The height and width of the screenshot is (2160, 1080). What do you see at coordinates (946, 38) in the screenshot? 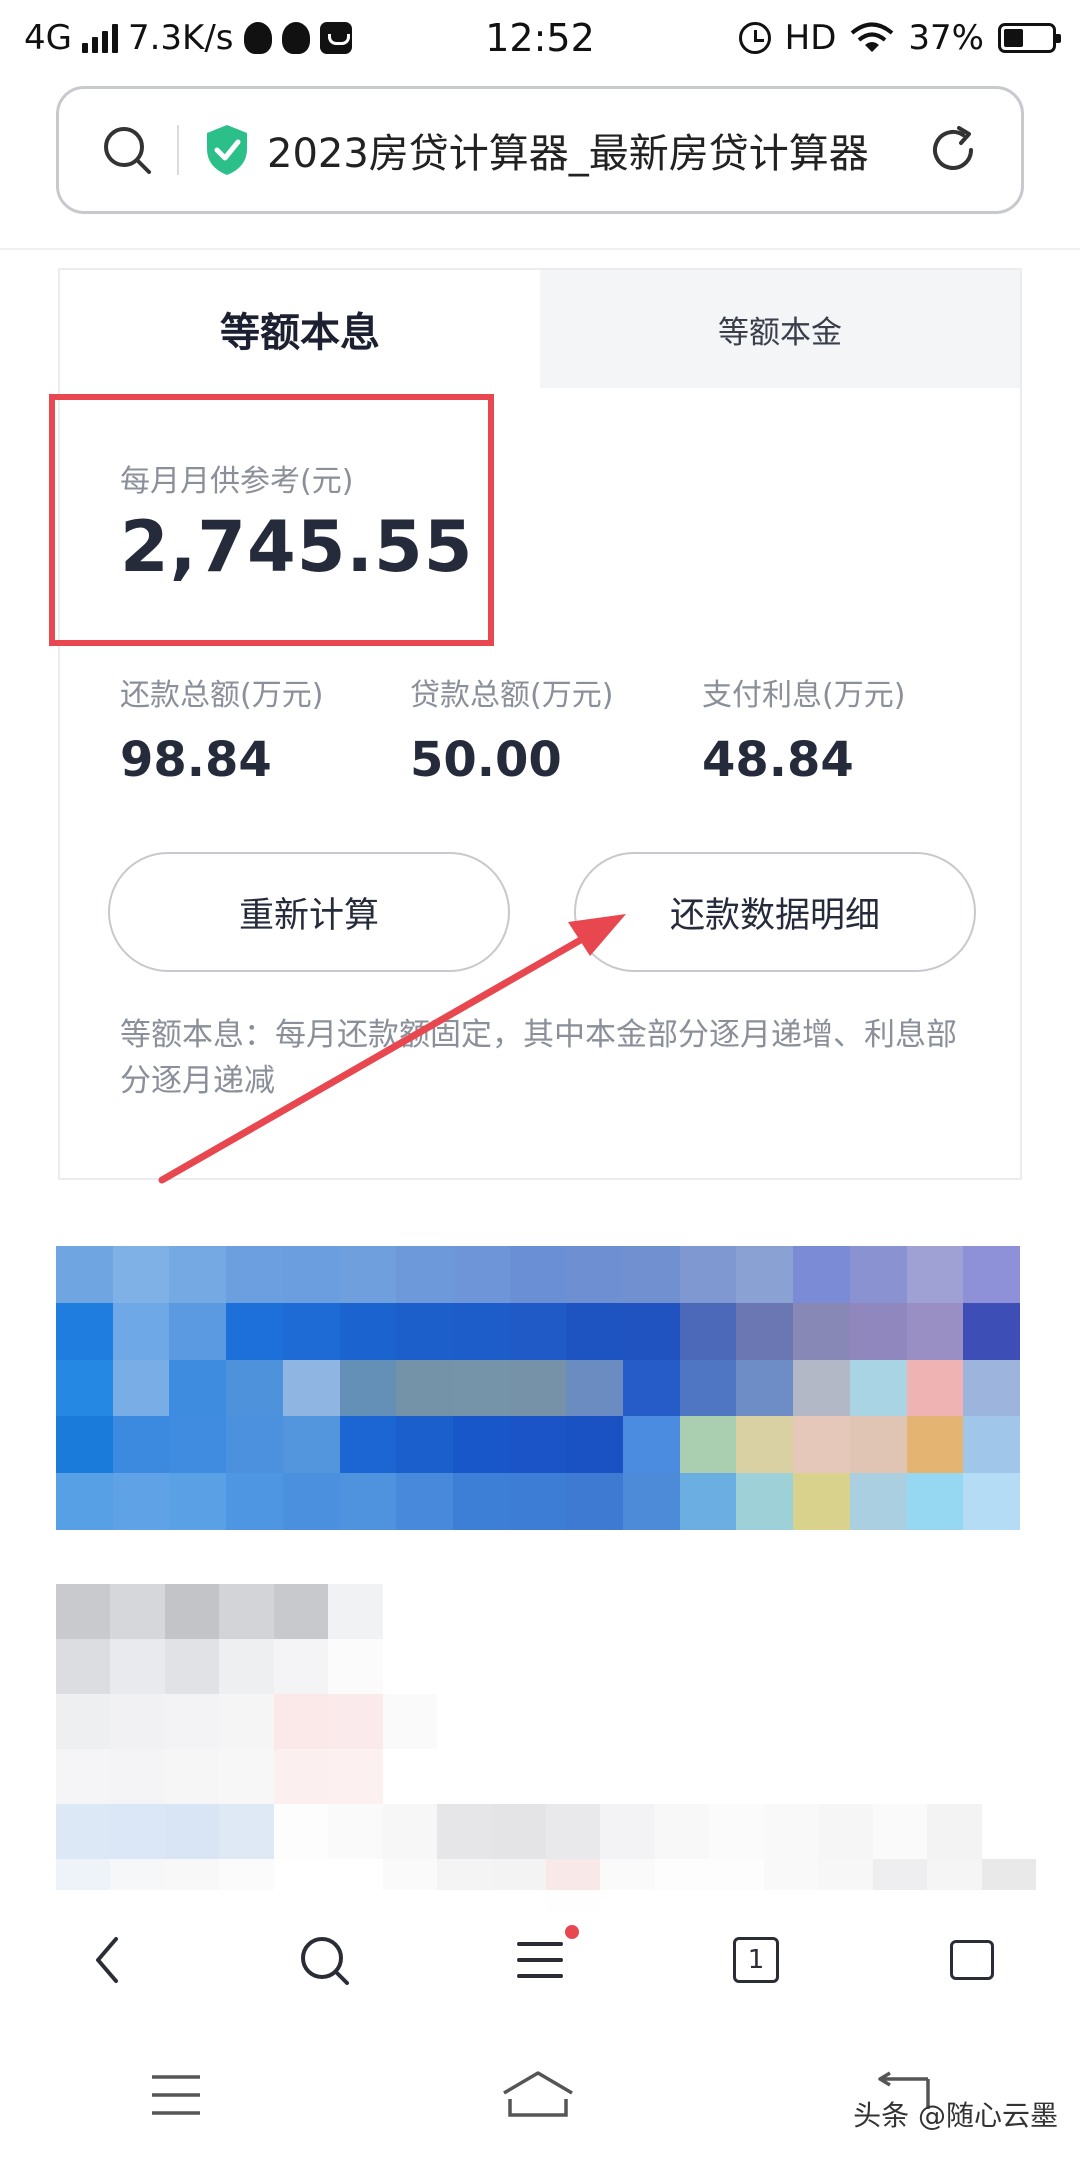
I see `battery-percent: 37%` at bounding box center [946, 38].